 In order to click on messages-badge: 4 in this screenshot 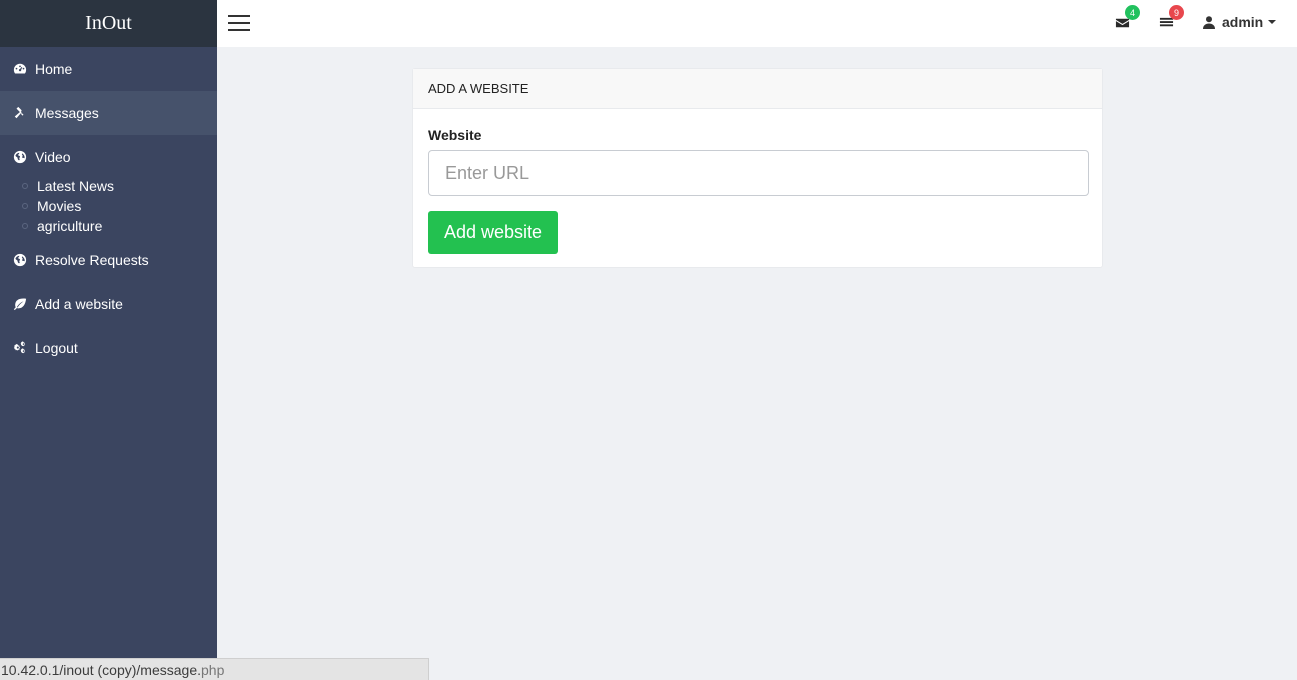, I will do `click(1132, 12)`.